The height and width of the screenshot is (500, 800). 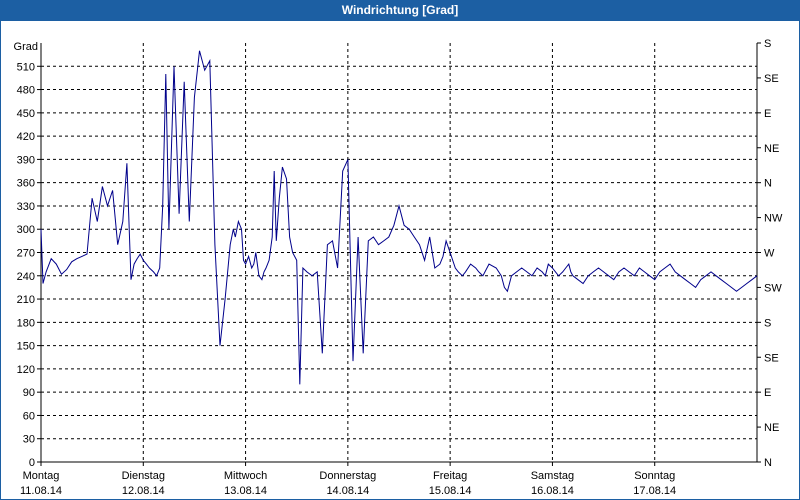 I want to click on right-tick-label: SW, so click(x=773, y=288).